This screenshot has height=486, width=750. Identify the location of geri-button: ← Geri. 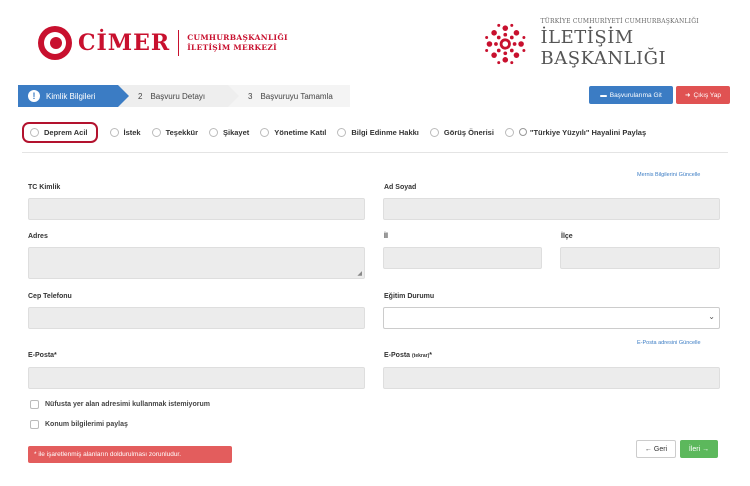
(656, 449).